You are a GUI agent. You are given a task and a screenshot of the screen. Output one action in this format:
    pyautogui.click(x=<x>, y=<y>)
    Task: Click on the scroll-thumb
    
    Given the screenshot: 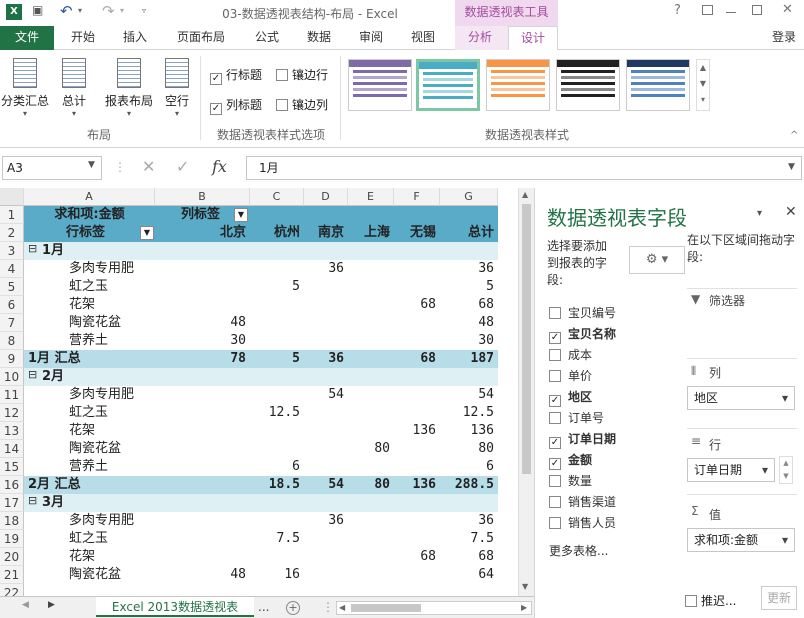 What is the action you would take?
    pyautogui.click(x=526, y=339)
    